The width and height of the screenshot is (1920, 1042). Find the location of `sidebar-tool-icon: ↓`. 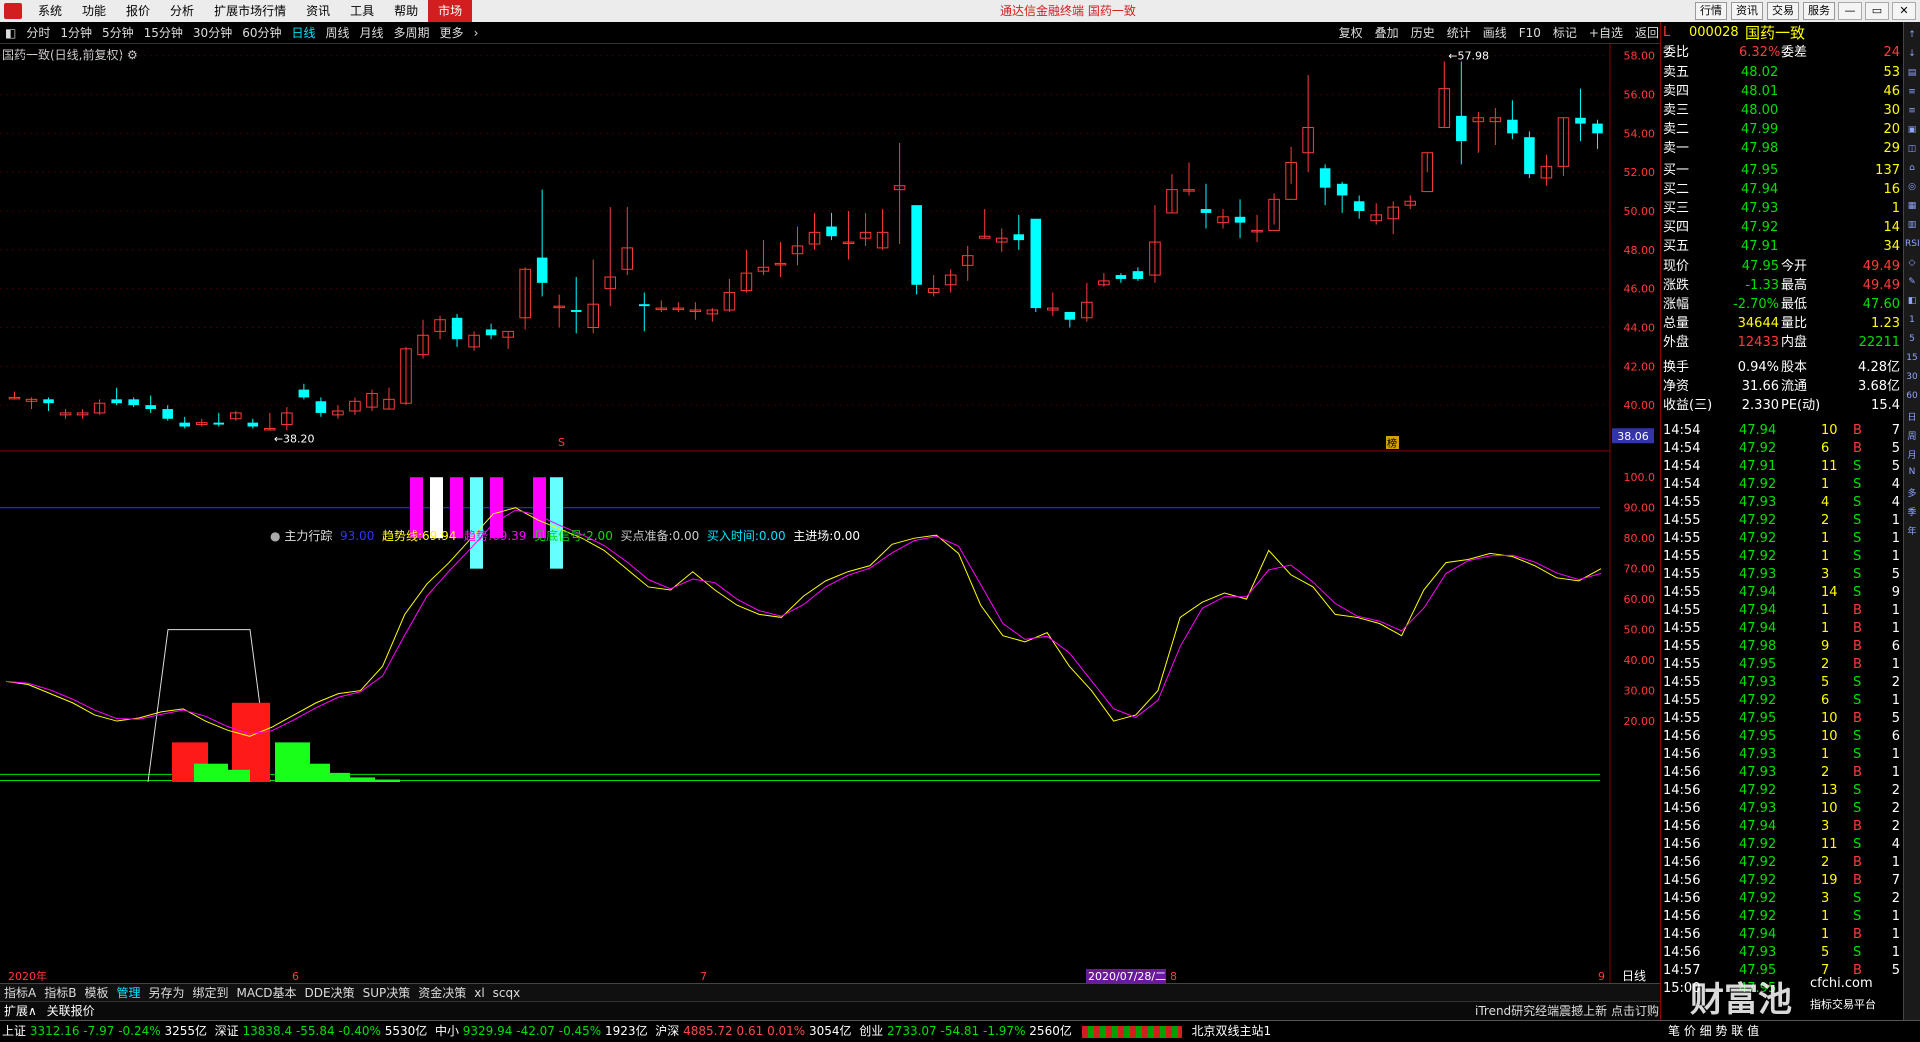

sidebar-tool-icon: ↓ is located at coordinates (1912, 54).